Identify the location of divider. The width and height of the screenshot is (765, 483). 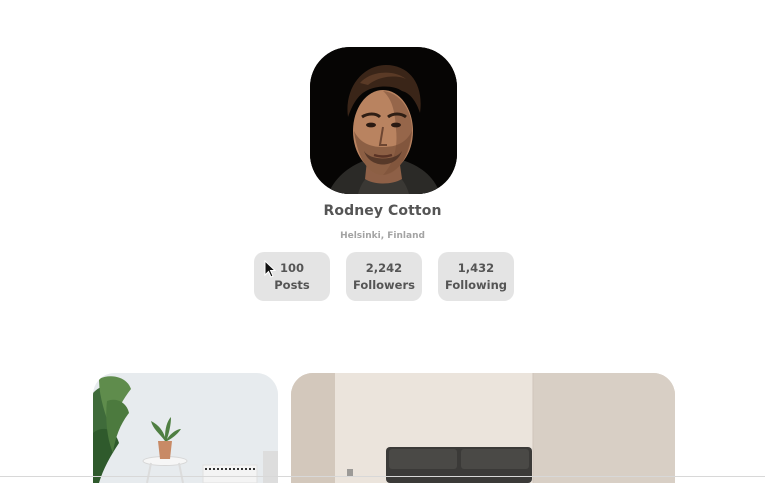
(382, 476).